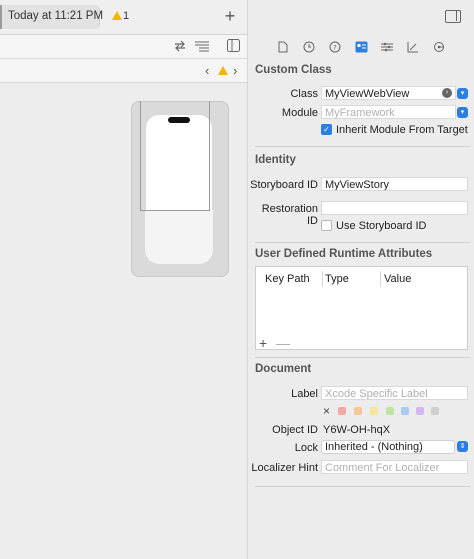 Image resolution: width=474 pixels, height=559 pixels. I want to click on jump-bar: ‹ ›, so click(123, 71).